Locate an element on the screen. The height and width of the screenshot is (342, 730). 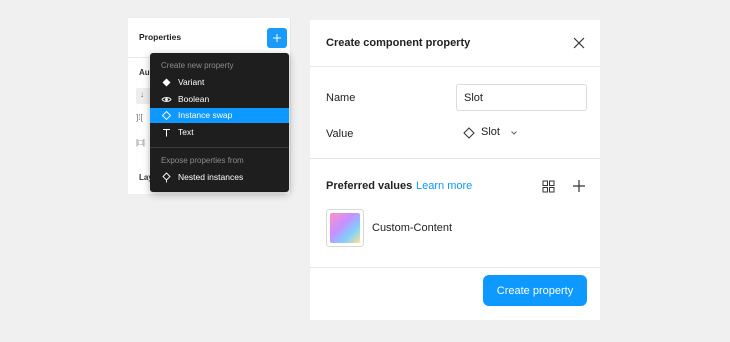
grid-icon is located at coordinates (548, 186).